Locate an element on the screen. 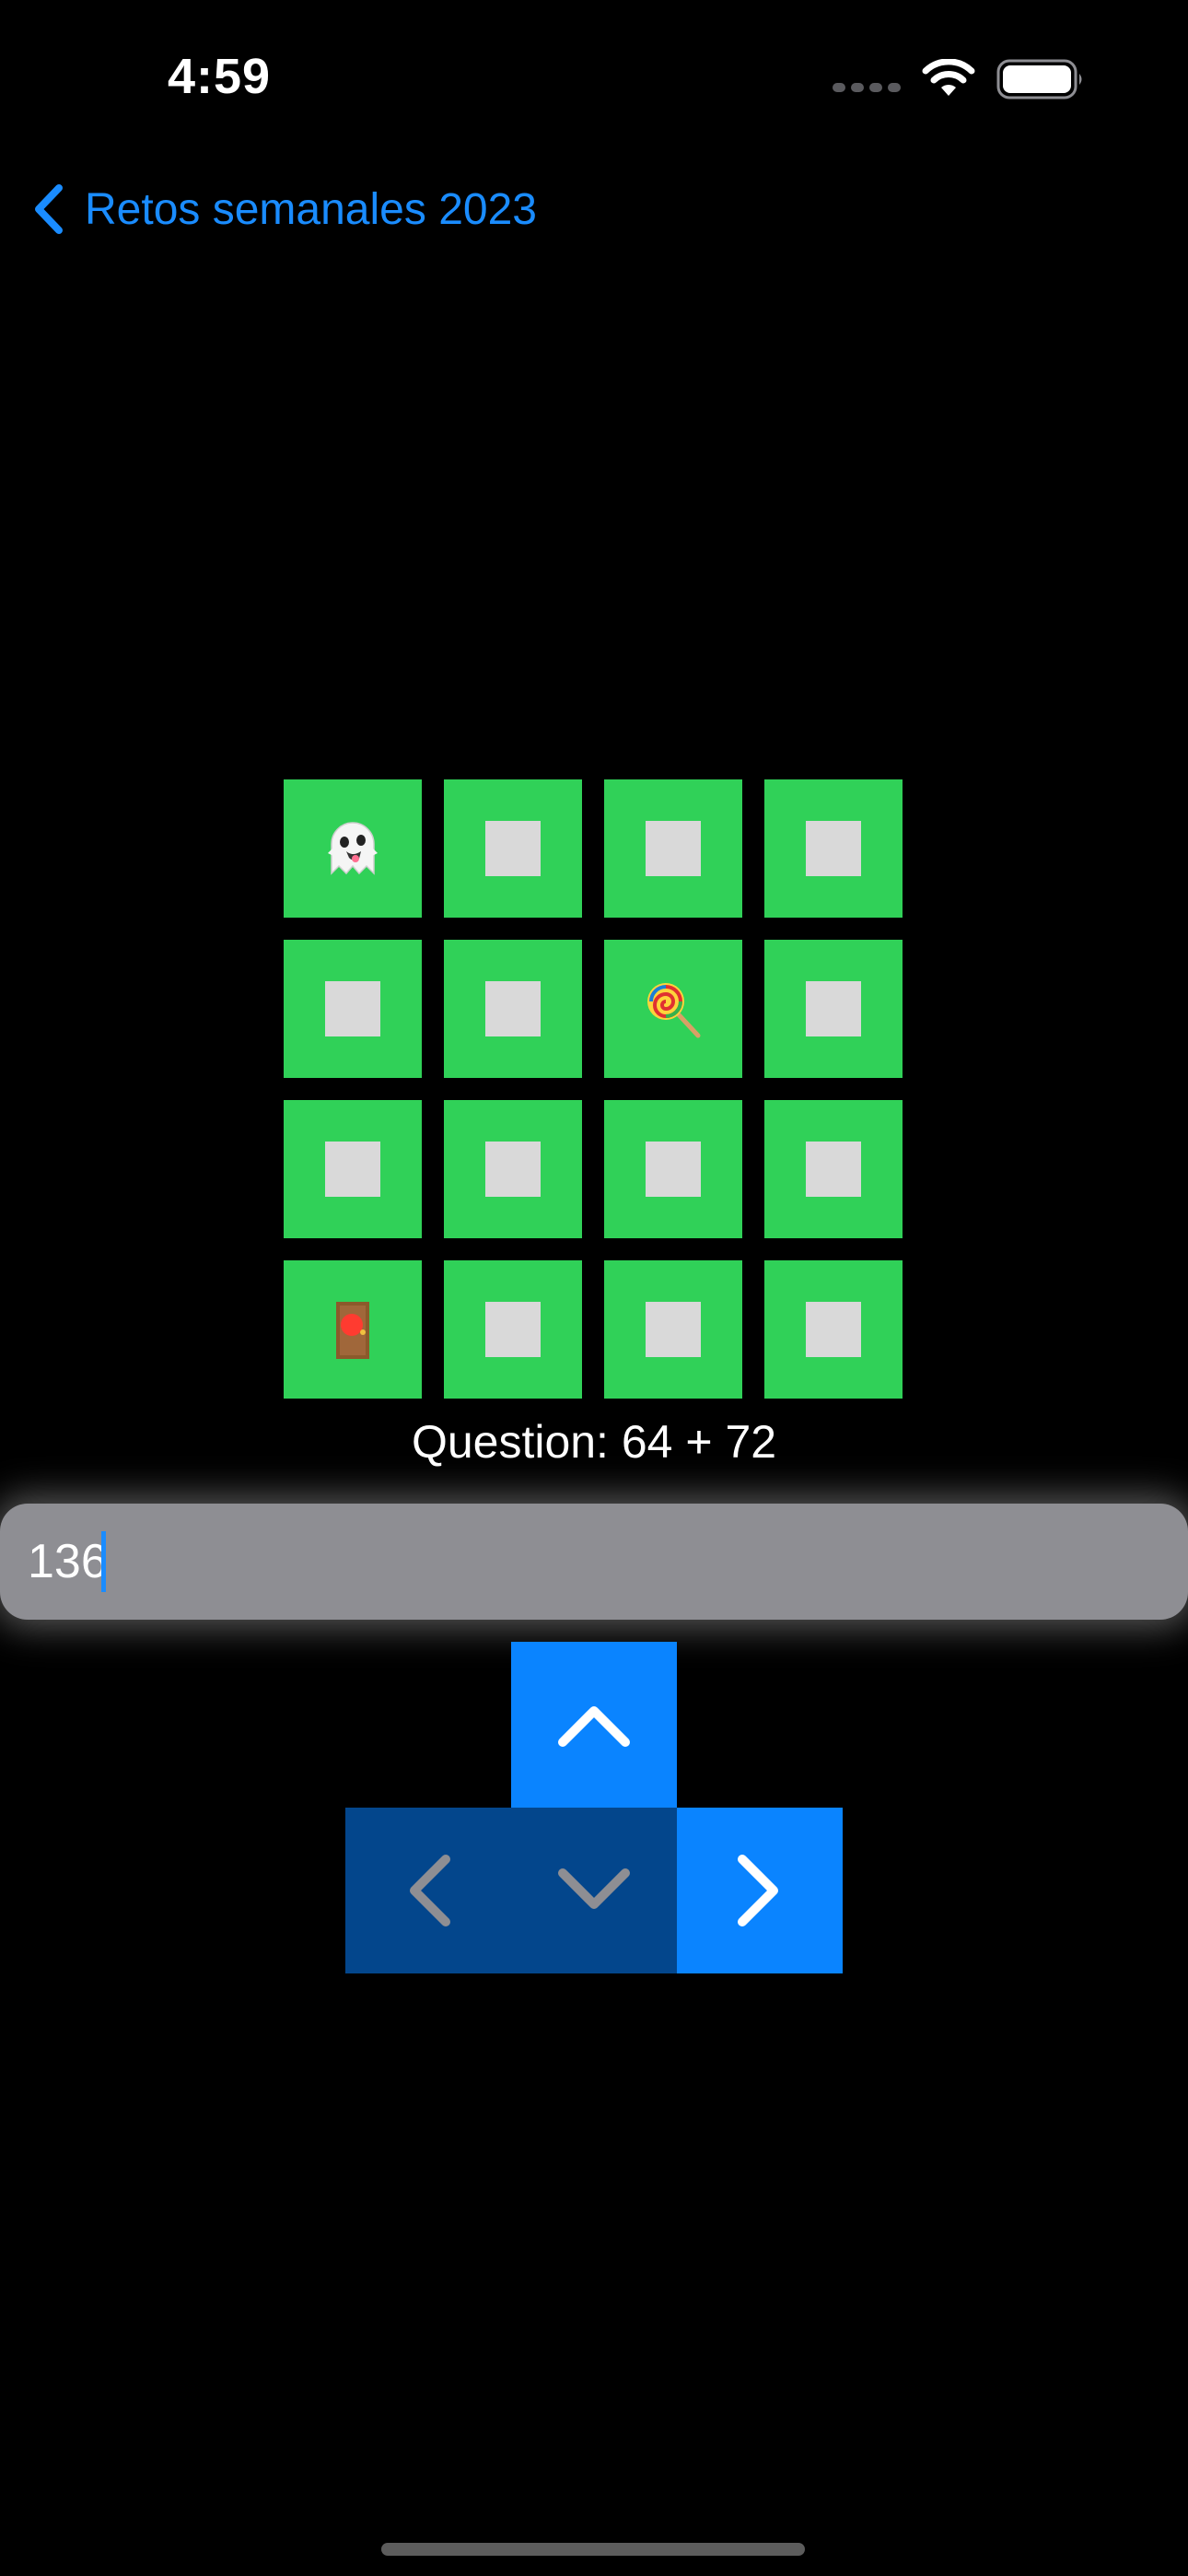 This screenshot has width=1188, height=2576. game-board is located at coordinates (594, 1089).